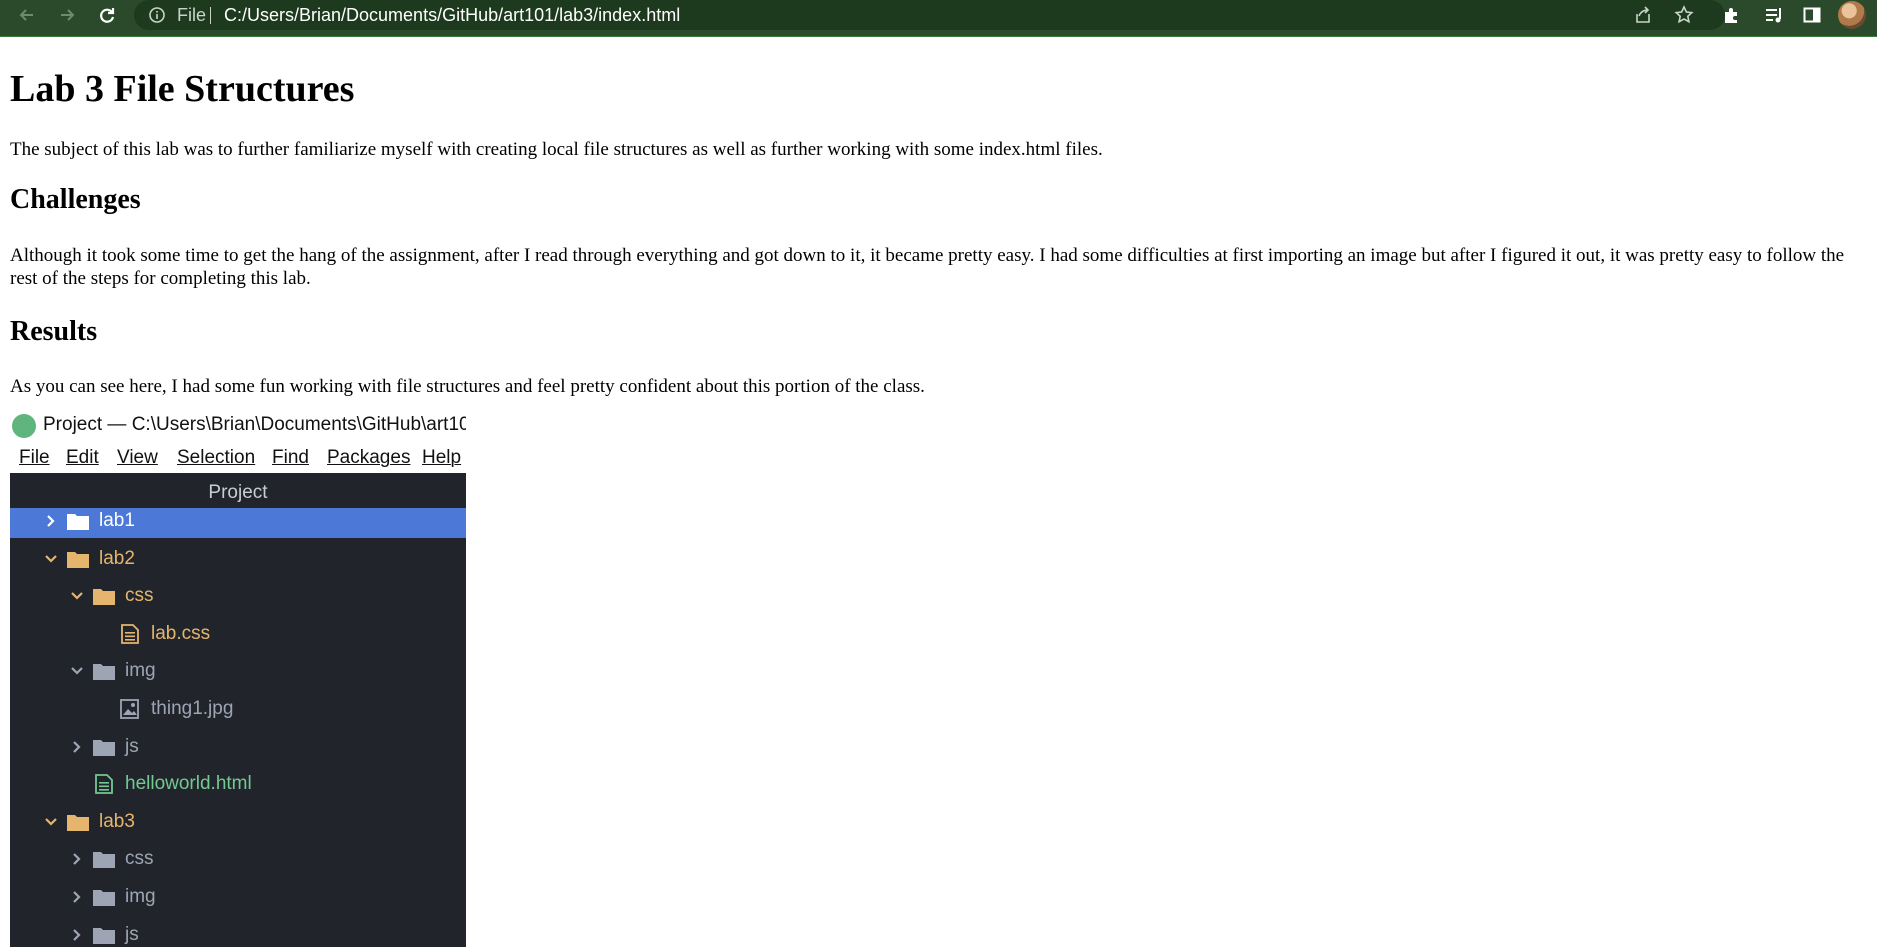 Image resolution: width=1877 pixels, height=947 pixels. I want to click on project-panel-title: Project, so click(238, 492).